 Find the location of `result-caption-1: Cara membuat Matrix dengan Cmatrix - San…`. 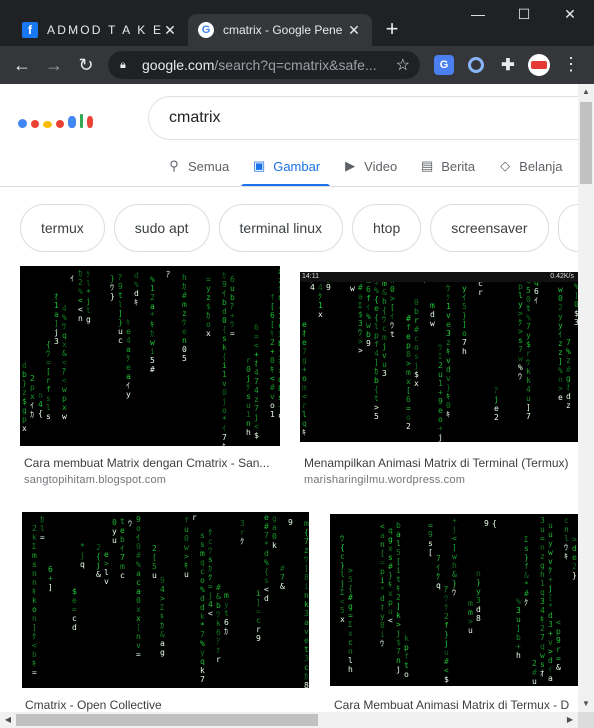

result-caption-1: Cara membuat Matrix dengan Cmatrix - San… is located at coordinates (155, 463).